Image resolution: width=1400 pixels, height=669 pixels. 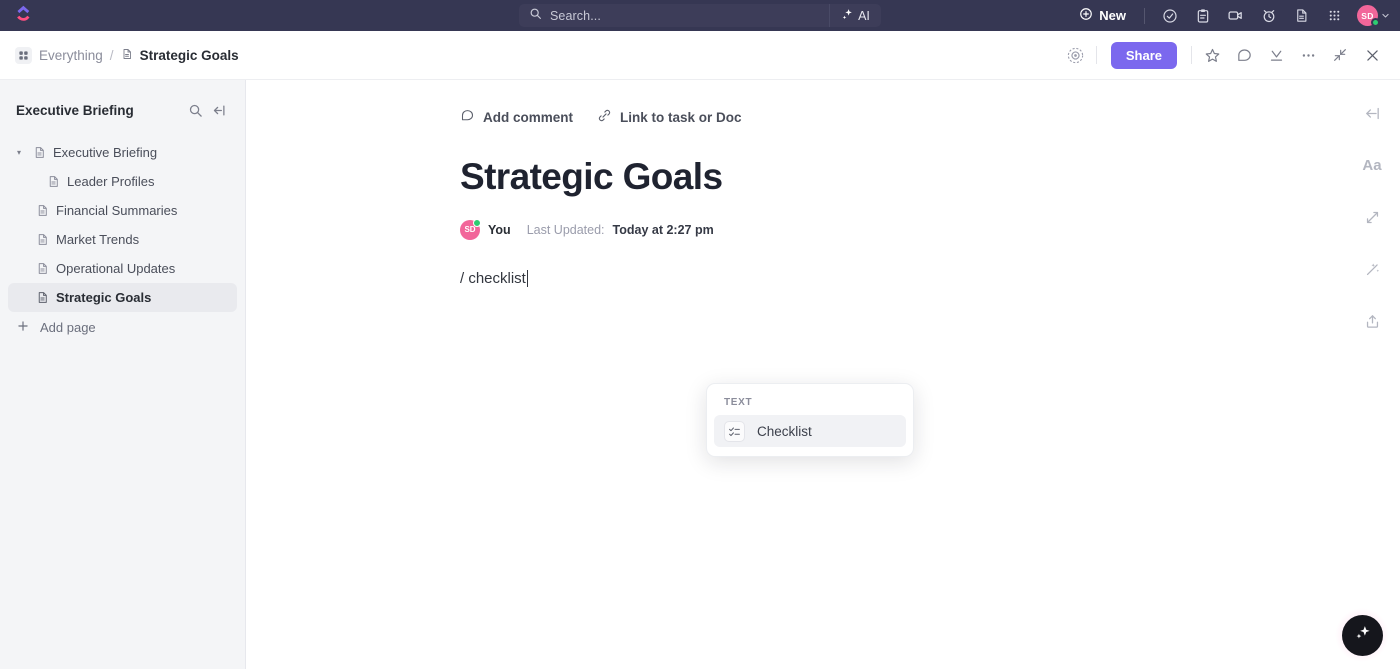 I want to click on sidebar-item-strategic-goals: Strategic Goals, so click(x=122, y=297).